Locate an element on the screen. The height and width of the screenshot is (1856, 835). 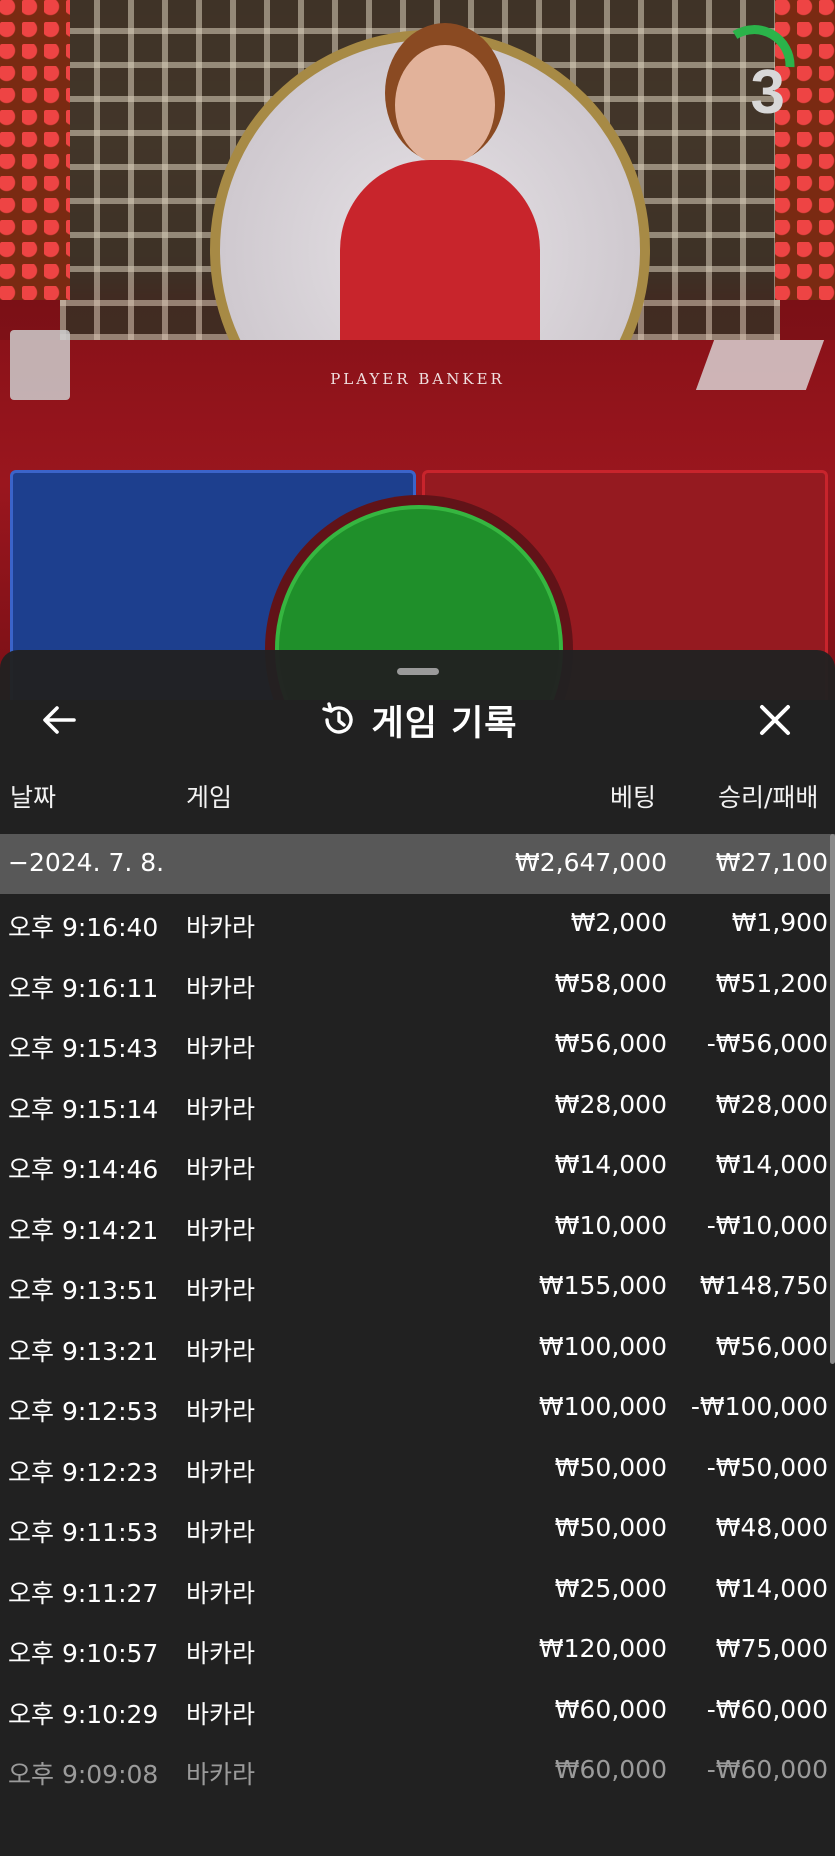
row-time: 오후 9:10:29 is located at coordinates (83, 1714).